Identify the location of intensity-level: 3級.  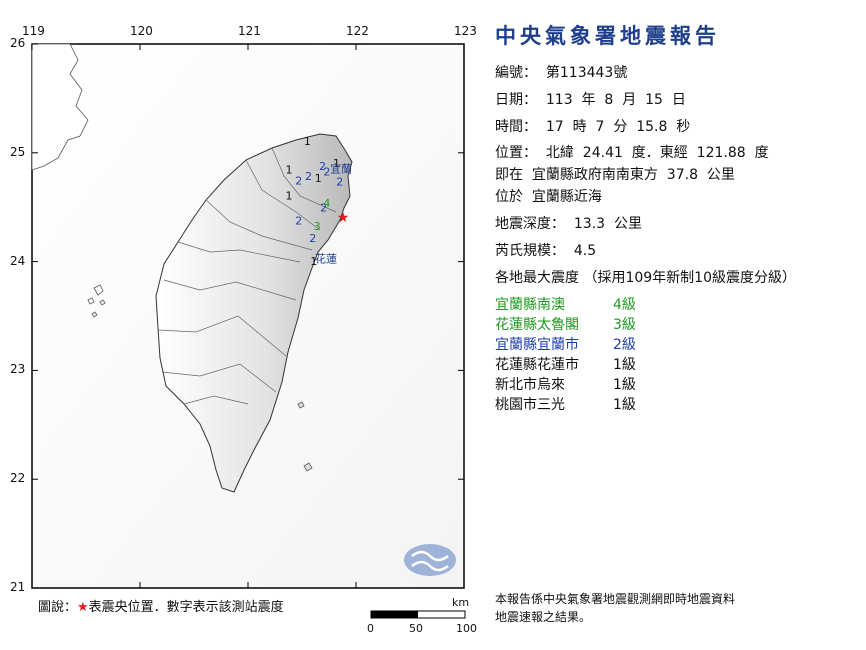
(624, 325).